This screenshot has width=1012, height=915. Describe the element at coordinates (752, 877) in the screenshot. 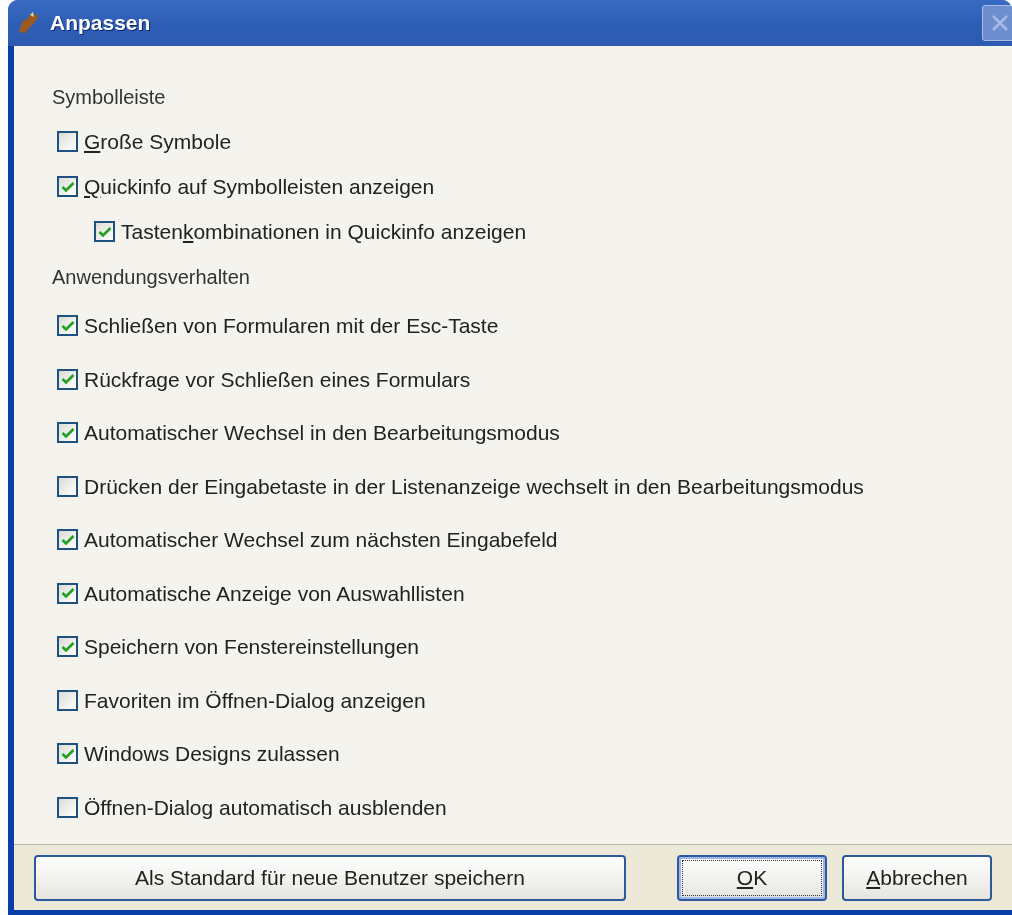

I see `dialog-button: OK` at that location.